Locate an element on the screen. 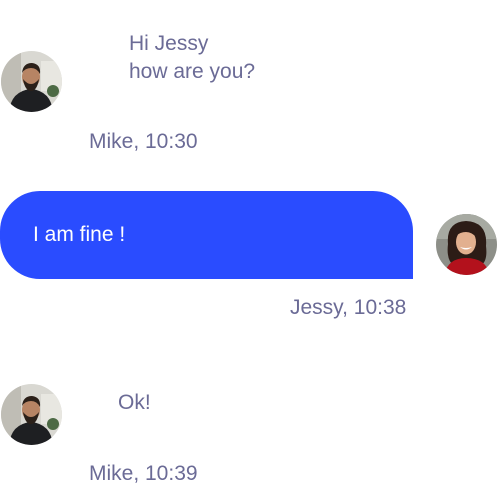  message-text: I am fine ! is located at coordinates (79, 234).